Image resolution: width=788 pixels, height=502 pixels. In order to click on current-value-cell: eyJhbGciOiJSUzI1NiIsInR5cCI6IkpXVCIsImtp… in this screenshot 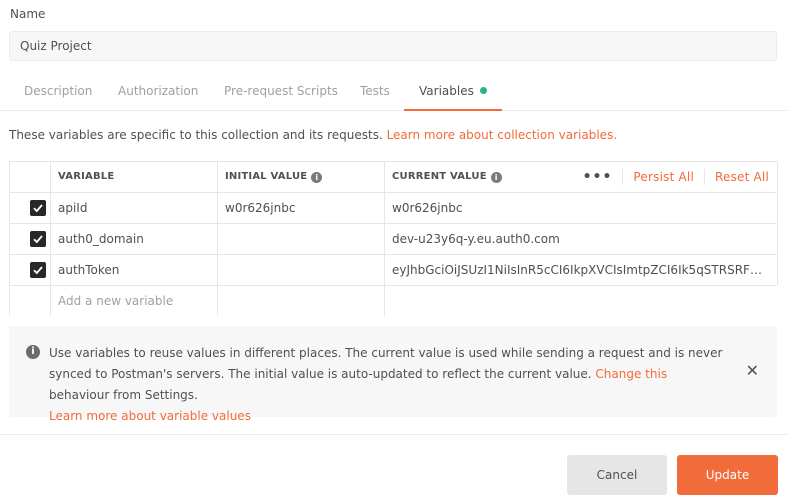, I will do `click(581, 270)`.